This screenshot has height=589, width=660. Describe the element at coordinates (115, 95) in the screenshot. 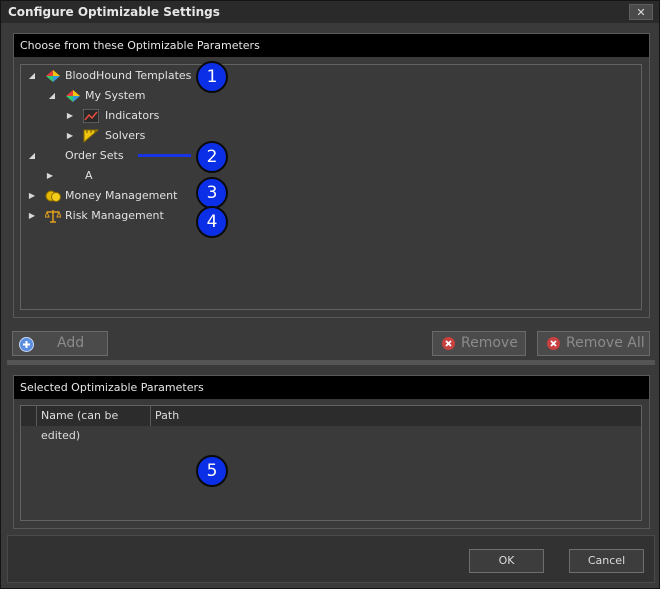

I see `tree-node-label: My System` at that location.